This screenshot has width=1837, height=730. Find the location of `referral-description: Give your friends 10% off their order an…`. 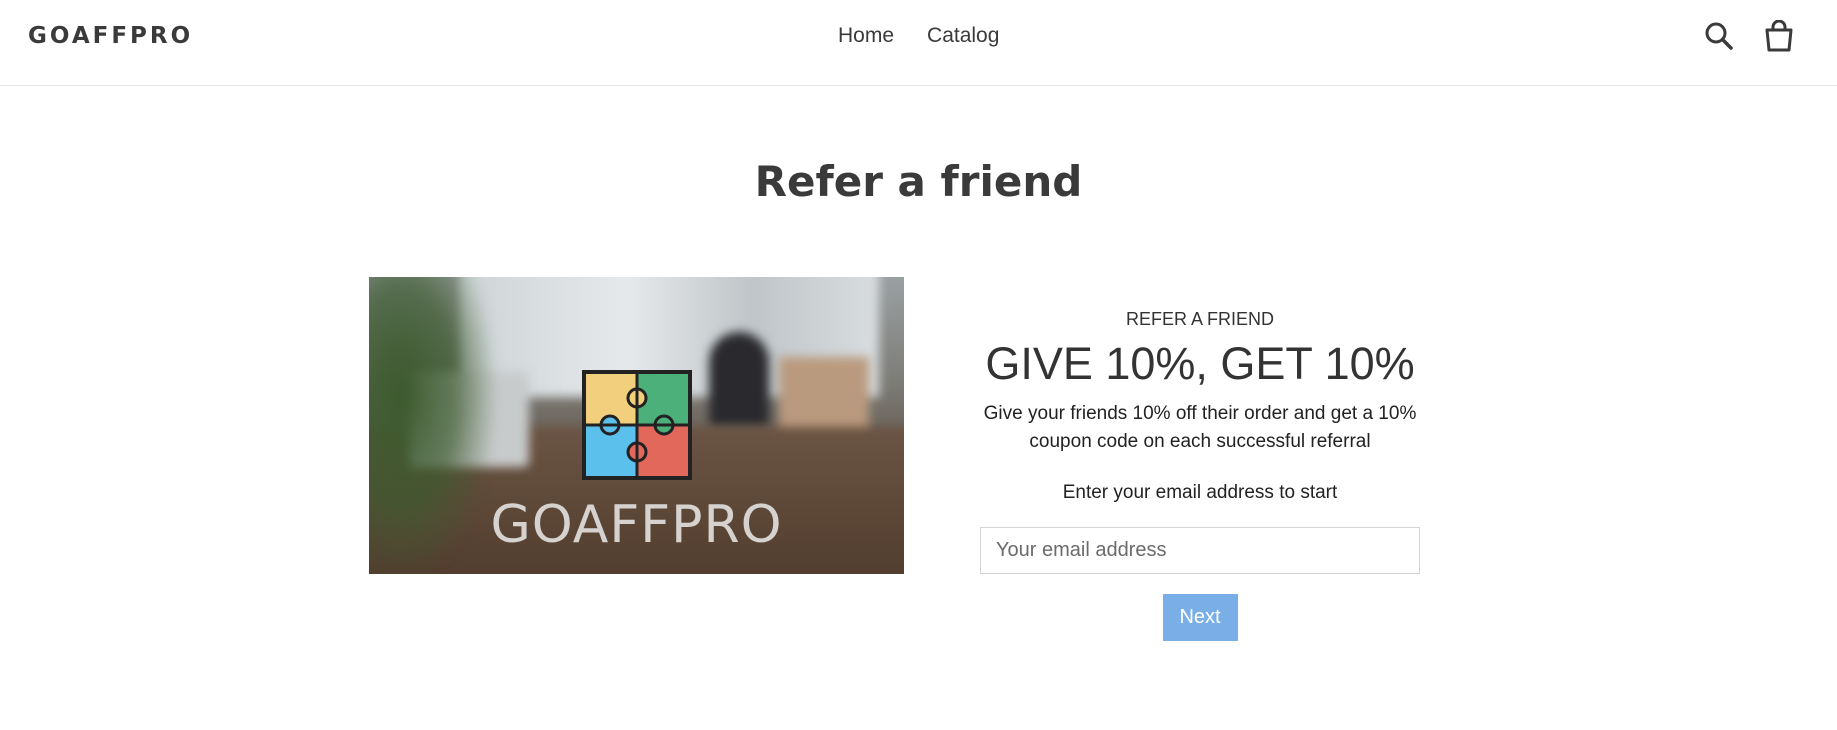

referral-description: Give your friends 10% off their order an… is located at coordinates (1200, 427).